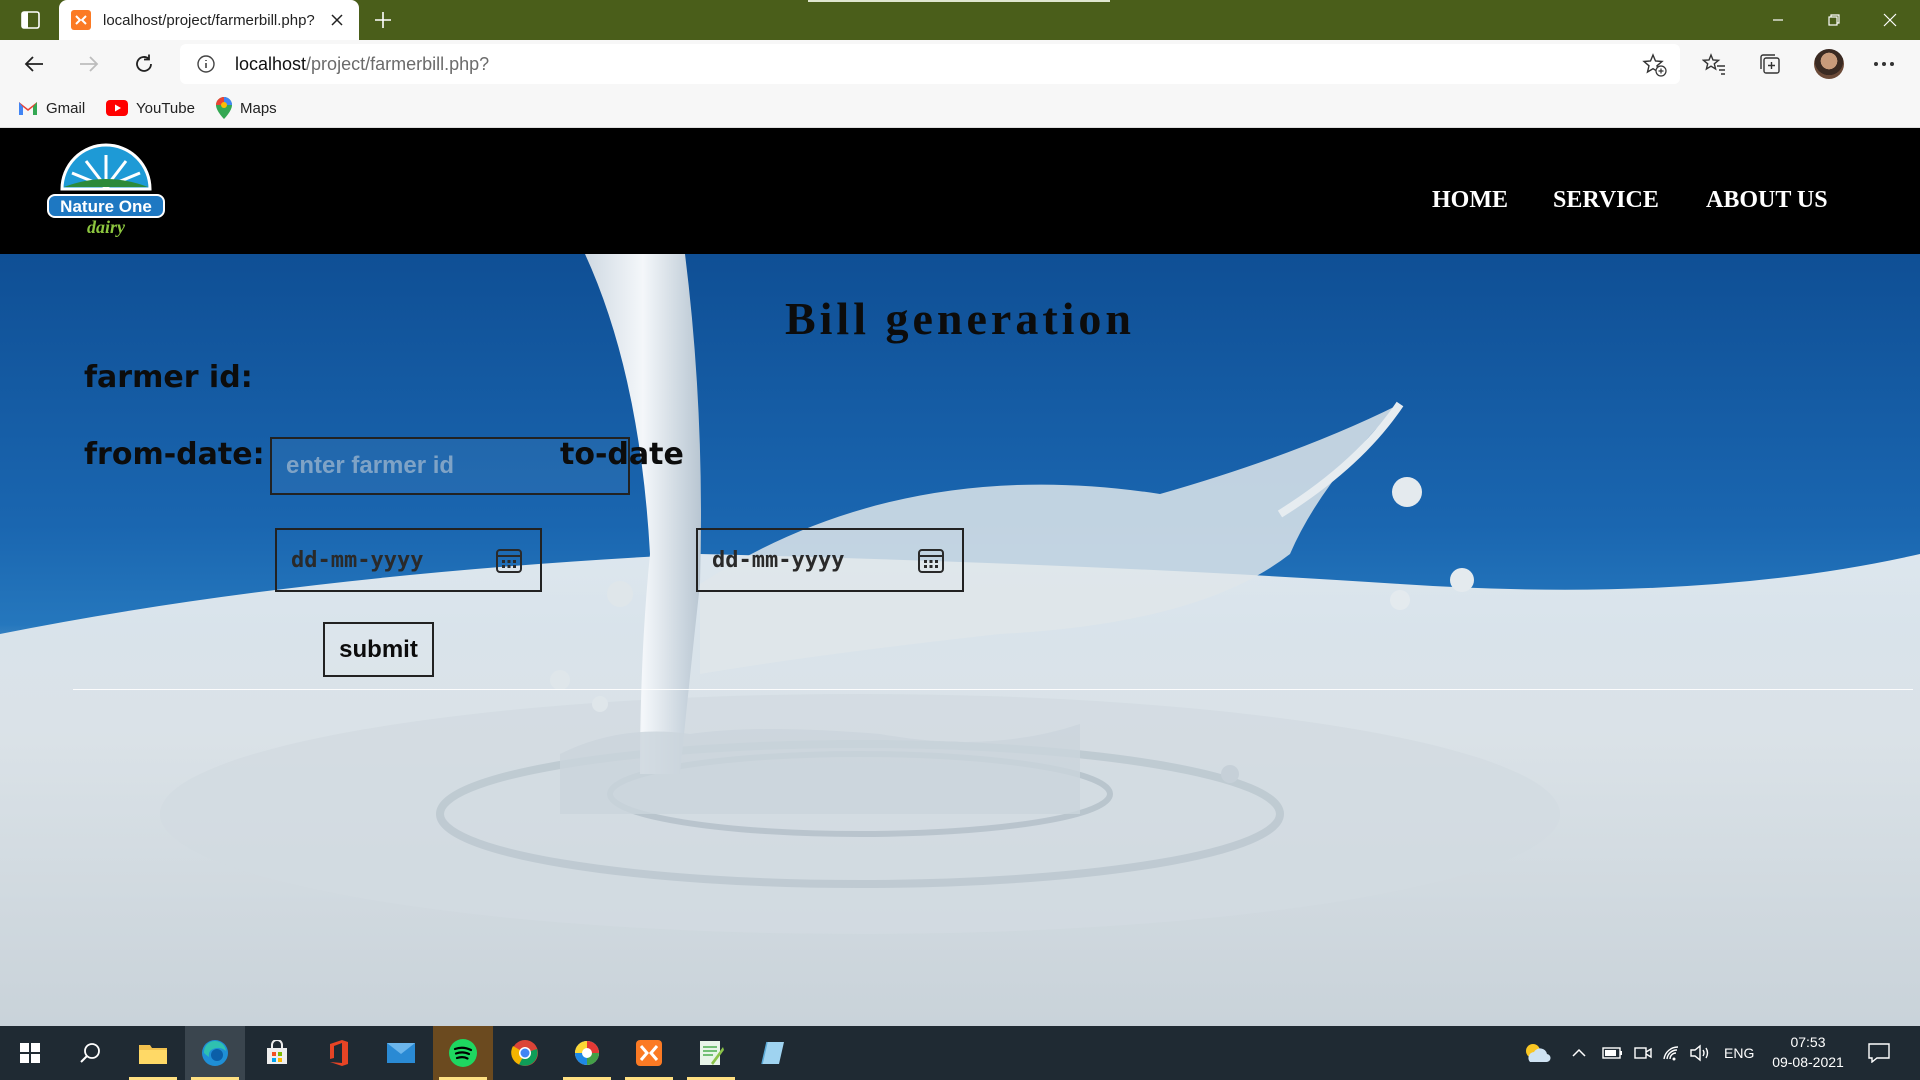 The width and height of the screenshot is (1920, 1080). I want to click on office-icon, so click(339, 1053).